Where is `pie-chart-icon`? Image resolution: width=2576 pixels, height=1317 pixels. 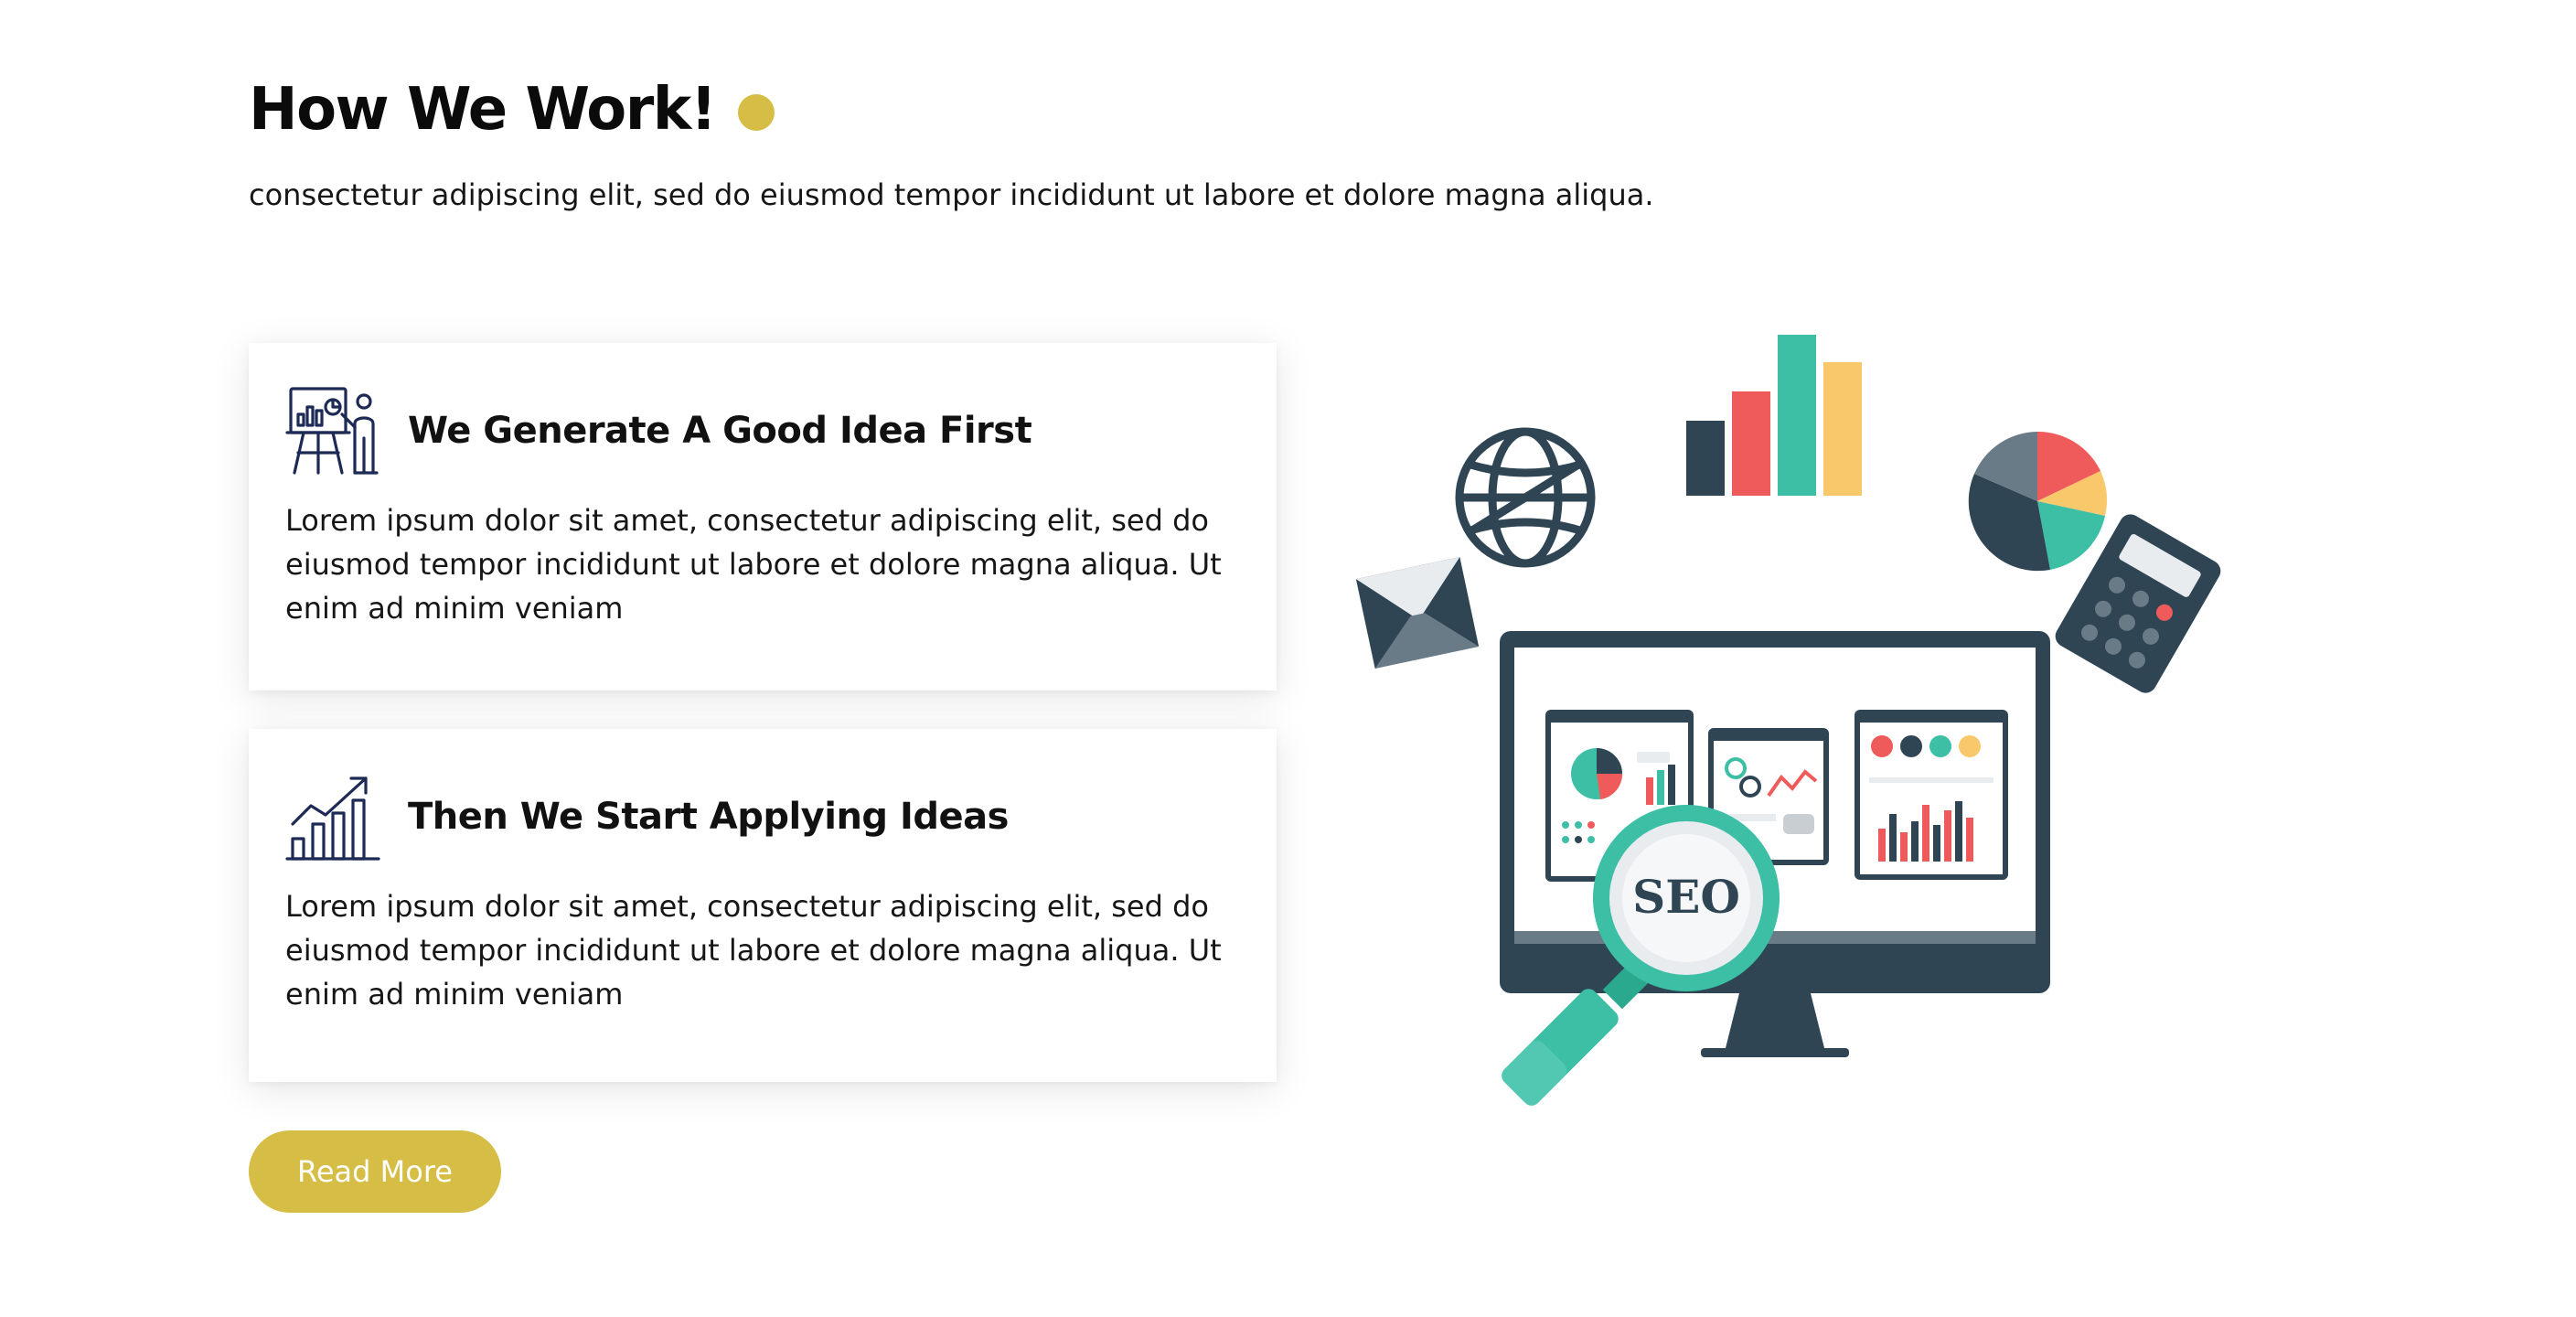
pie-chart-icon is located at coordinates (2037, 501).